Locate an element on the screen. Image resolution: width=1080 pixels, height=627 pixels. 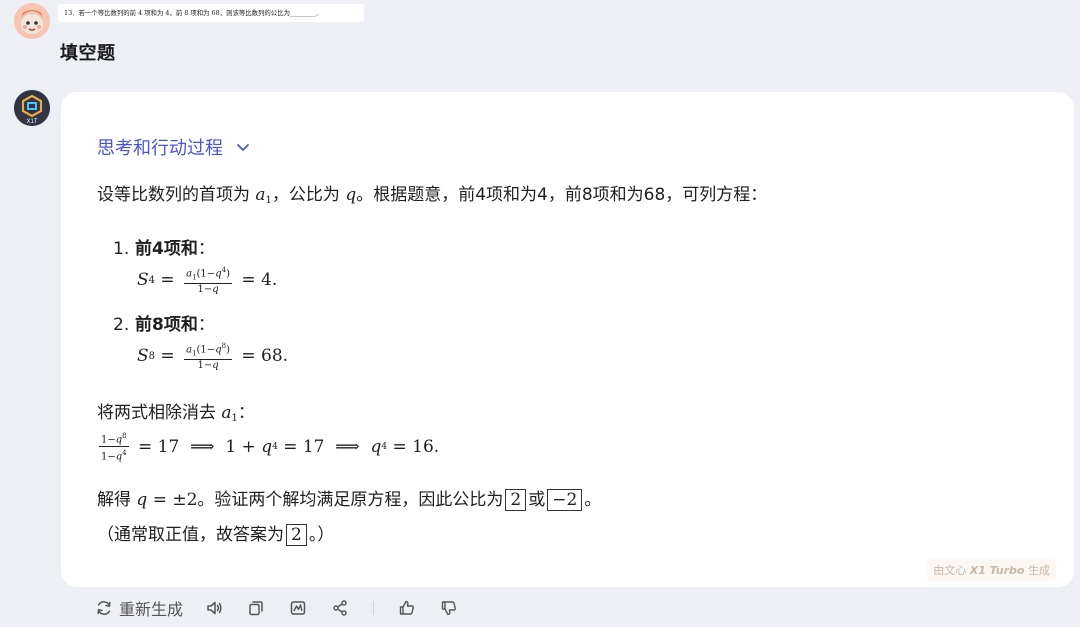
thumbs-up-icon is located at coordinates (406, 607).